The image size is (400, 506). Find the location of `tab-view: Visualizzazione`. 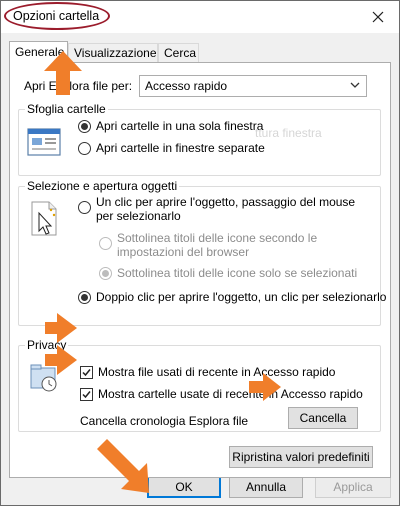

tab-view: Visualizzazione is located at coordinates (113, 52).